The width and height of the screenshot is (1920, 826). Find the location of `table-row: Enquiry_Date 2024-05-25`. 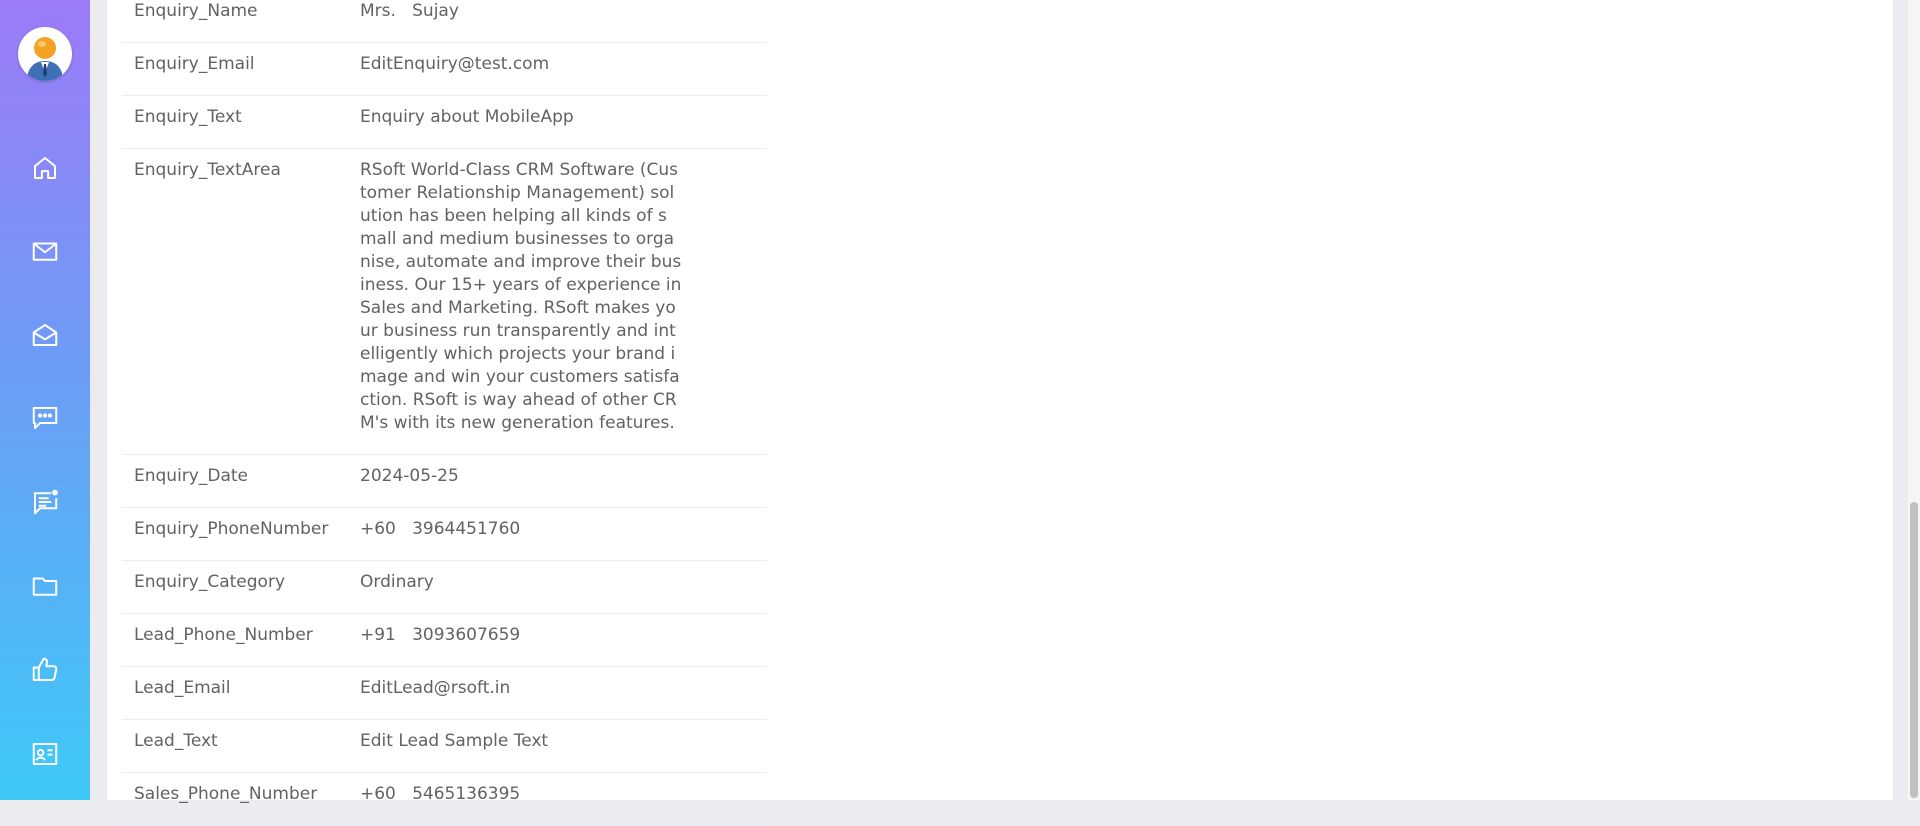

table-row: Enquiry_Date 2024-05-25 is located at coordinates (444, 481).